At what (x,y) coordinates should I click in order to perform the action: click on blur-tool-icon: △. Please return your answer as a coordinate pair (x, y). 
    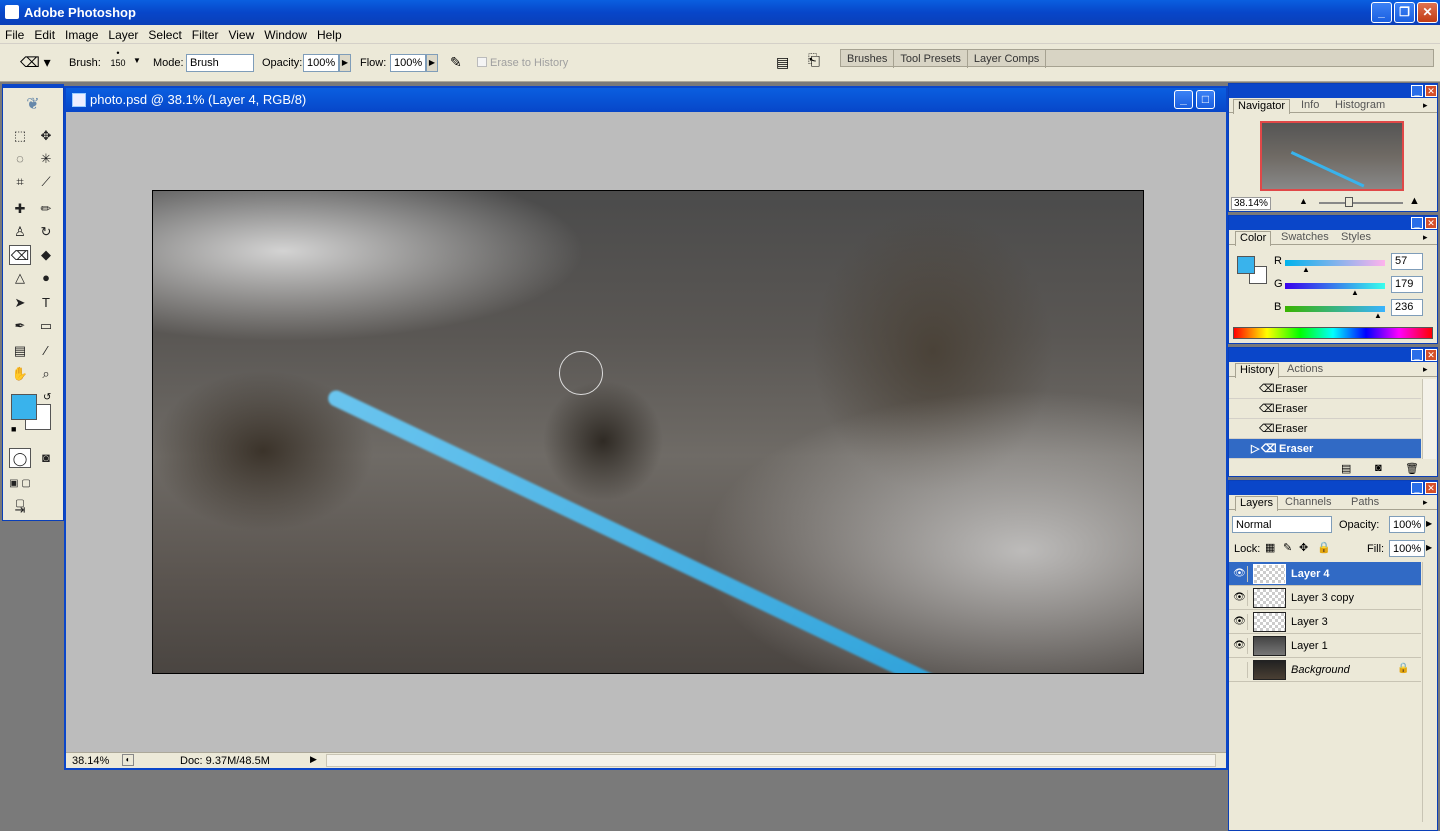
    Looking at the image, I should click on (20, 278).